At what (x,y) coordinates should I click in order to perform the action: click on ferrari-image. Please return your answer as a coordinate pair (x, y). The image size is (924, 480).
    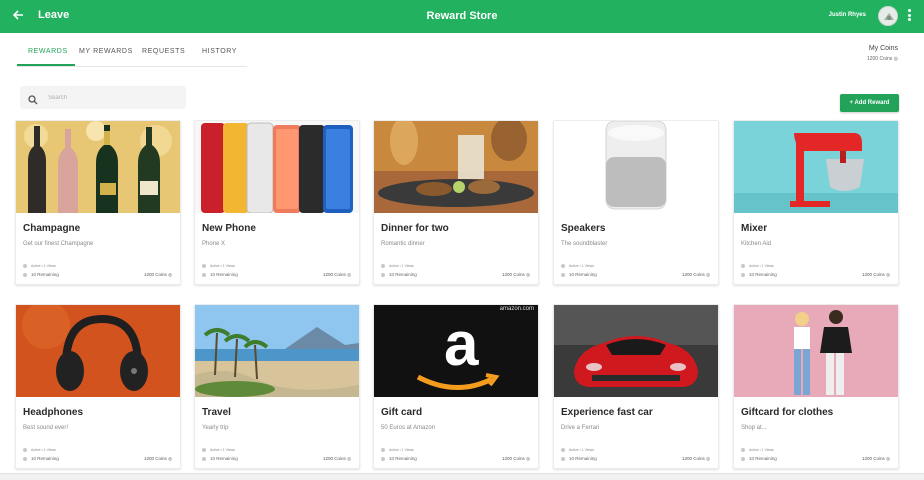
    Looking at the image, I should click on (636, 351).